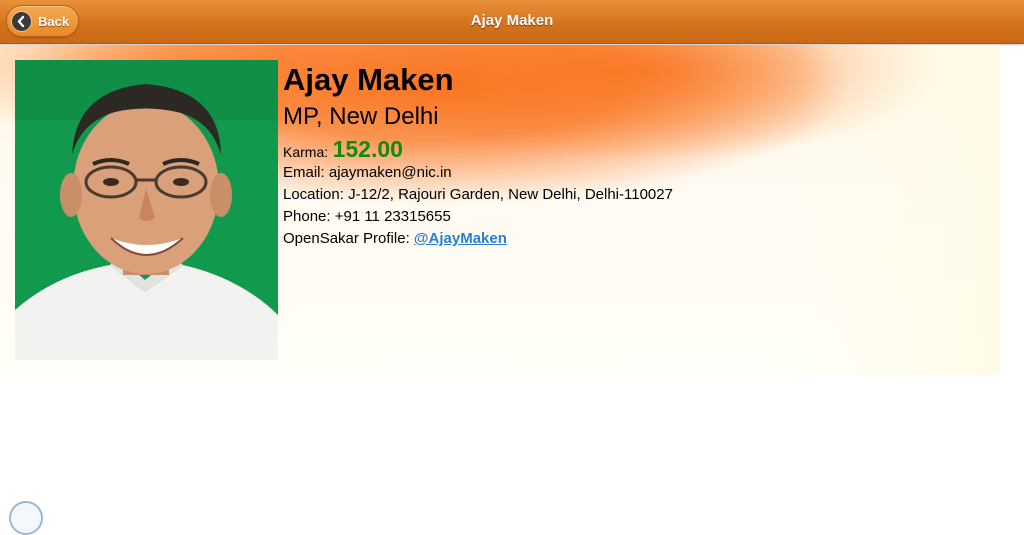  I want to click on opensakar-label: OpenSakar Profile:, so click(346, 238).